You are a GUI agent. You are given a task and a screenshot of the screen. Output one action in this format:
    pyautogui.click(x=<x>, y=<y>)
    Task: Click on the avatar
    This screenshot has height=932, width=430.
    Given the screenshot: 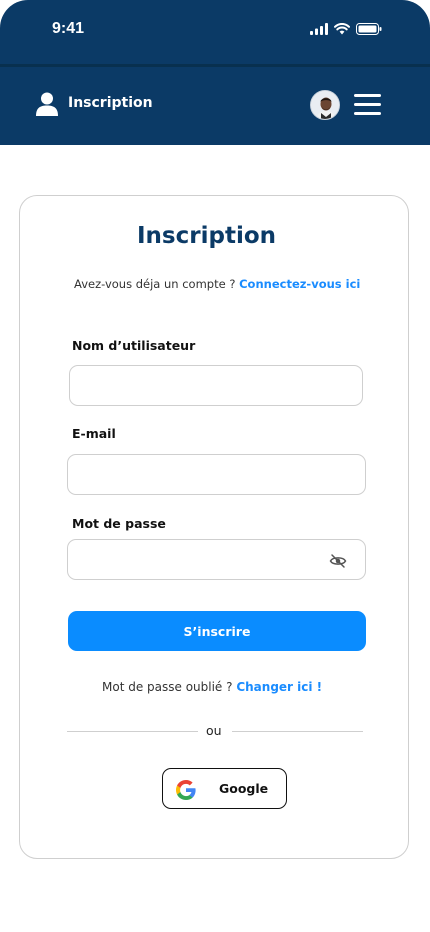 What is the action you would take?
    pyautogui.click(x=325, y=105)
    